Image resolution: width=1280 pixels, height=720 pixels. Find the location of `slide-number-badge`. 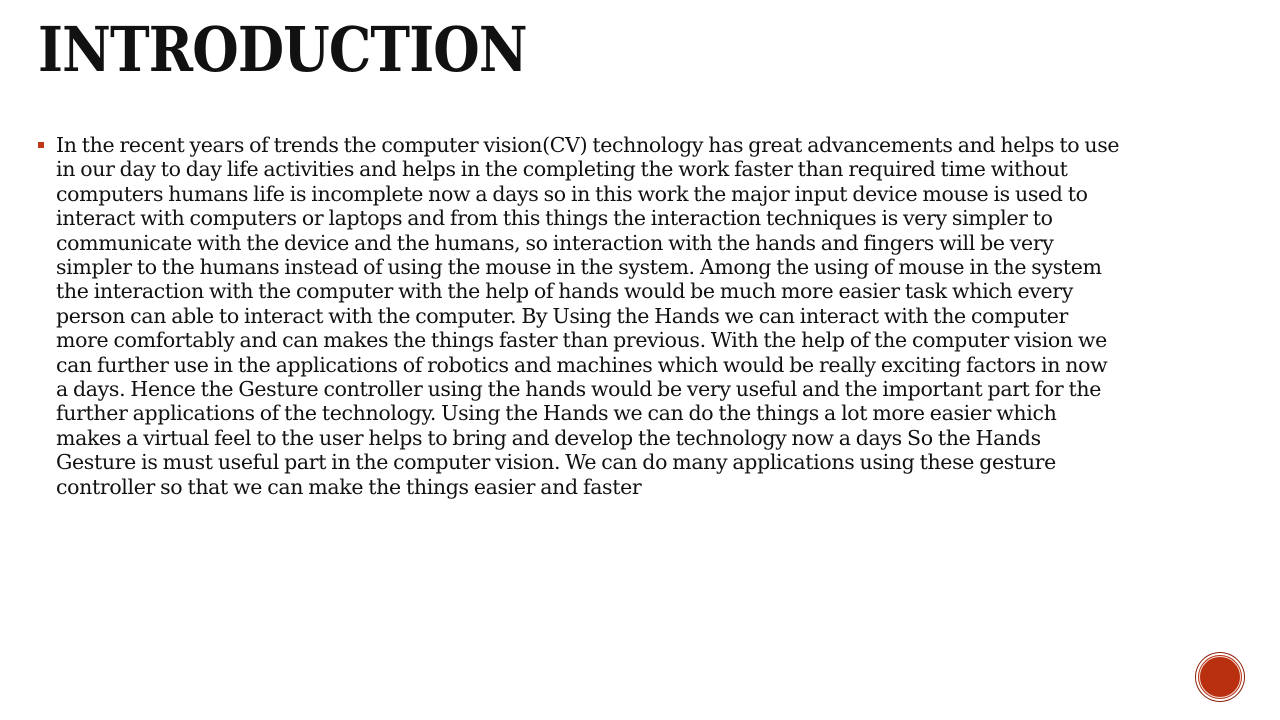

slide-number-badge is located at coordinates (1220, 677).